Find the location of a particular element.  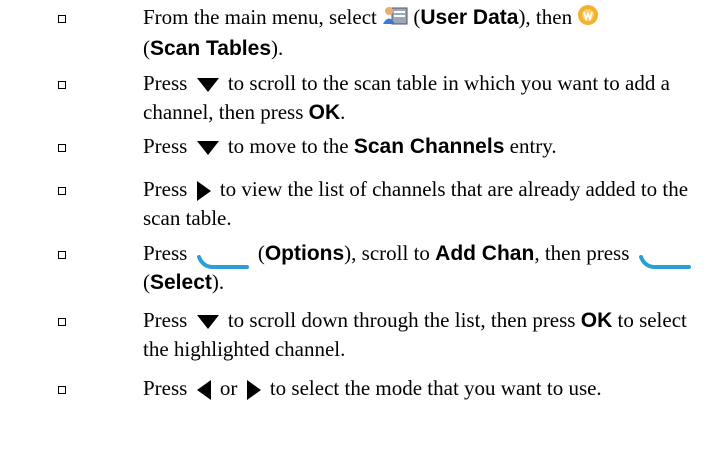

scan-tables-label: Scan Tables is located at coordinates (210, 49).